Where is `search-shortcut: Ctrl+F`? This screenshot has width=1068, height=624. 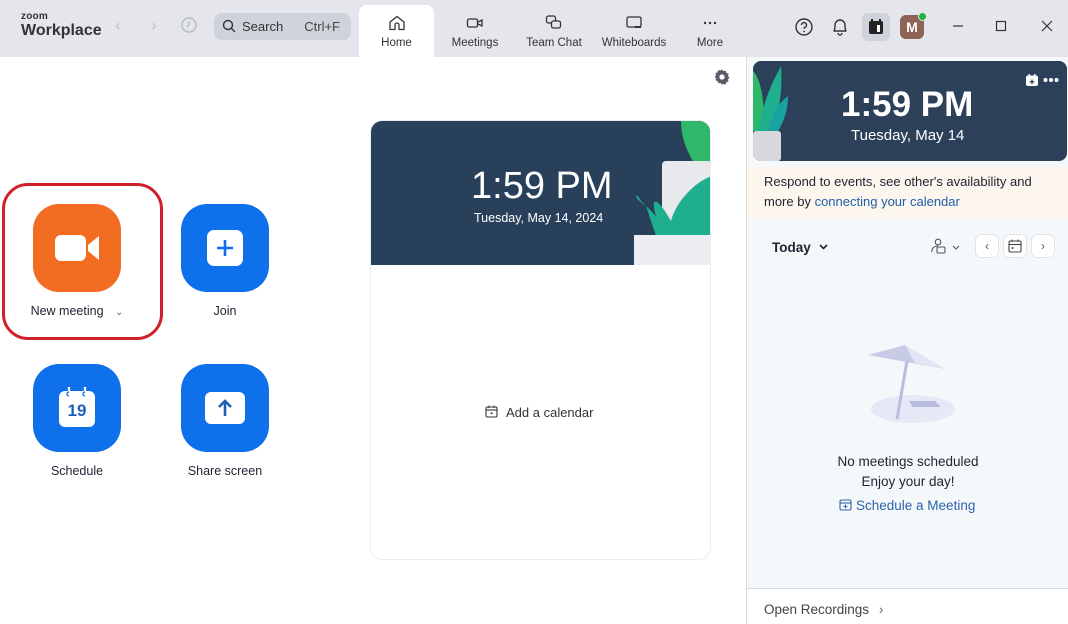 search-shortcut: Ctrl+F is located at coordinates (322, 26).